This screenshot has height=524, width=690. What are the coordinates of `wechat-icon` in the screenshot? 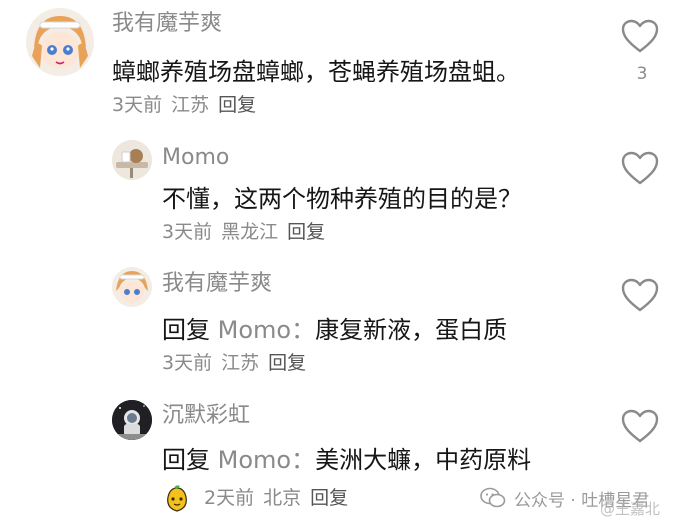 It's located at (493, 497).